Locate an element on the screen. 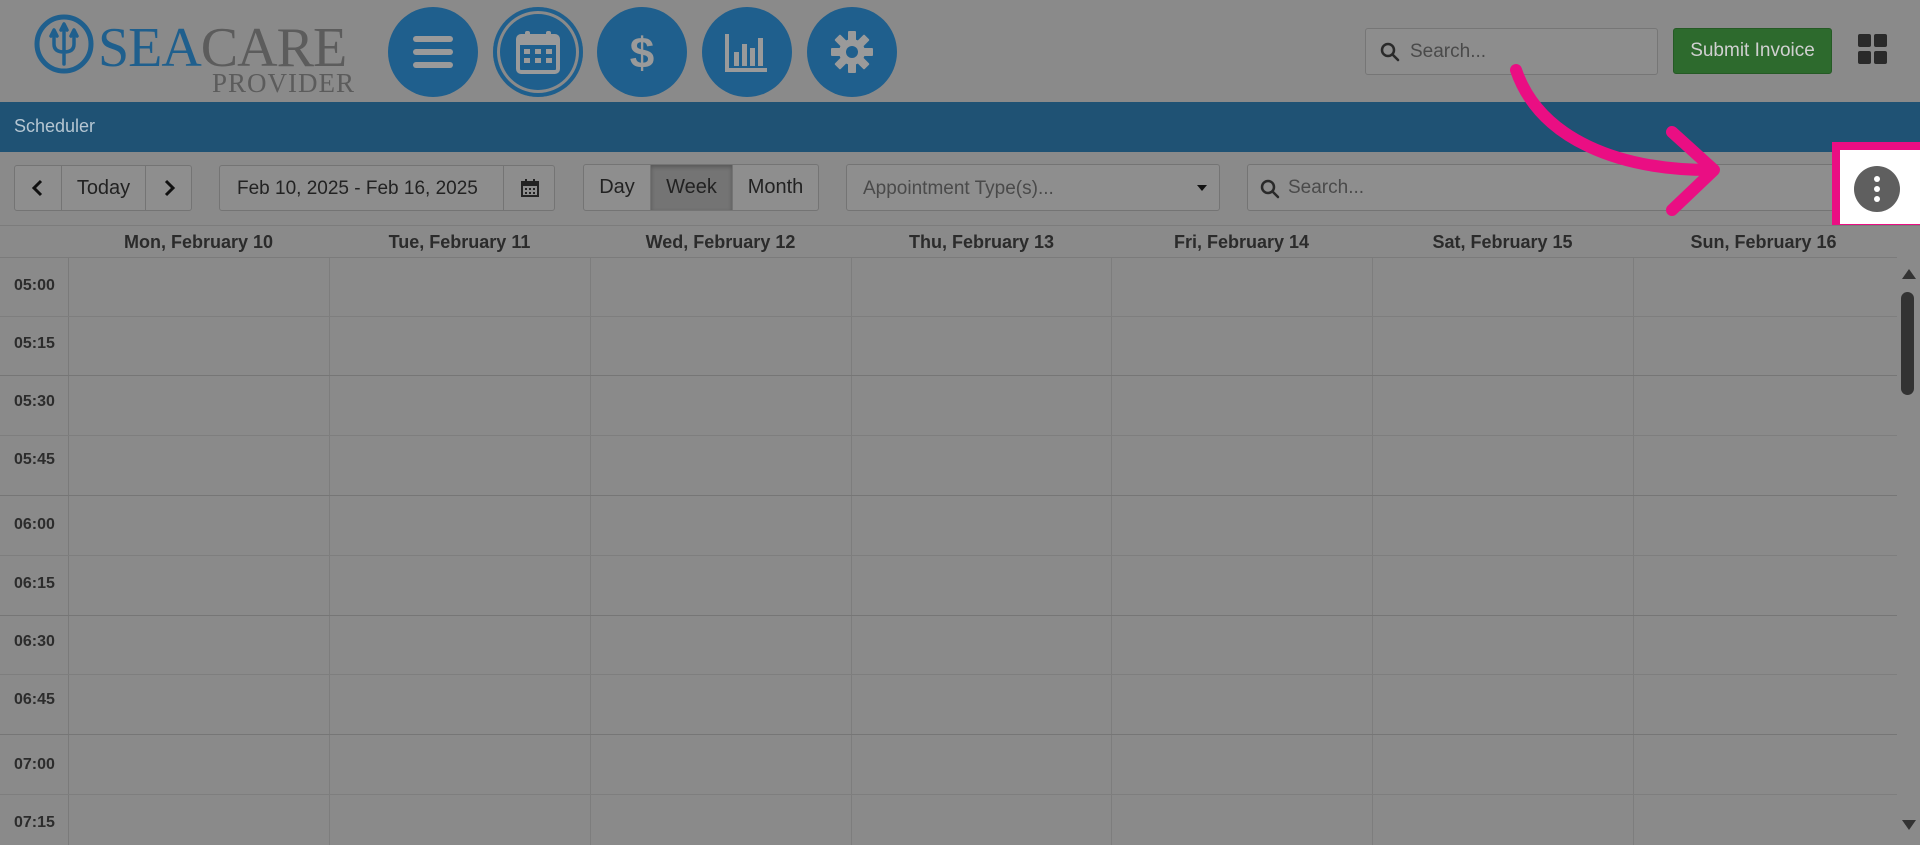  seacare-logo: SEACARE PROVIDER is located at coordinates (199, 54).